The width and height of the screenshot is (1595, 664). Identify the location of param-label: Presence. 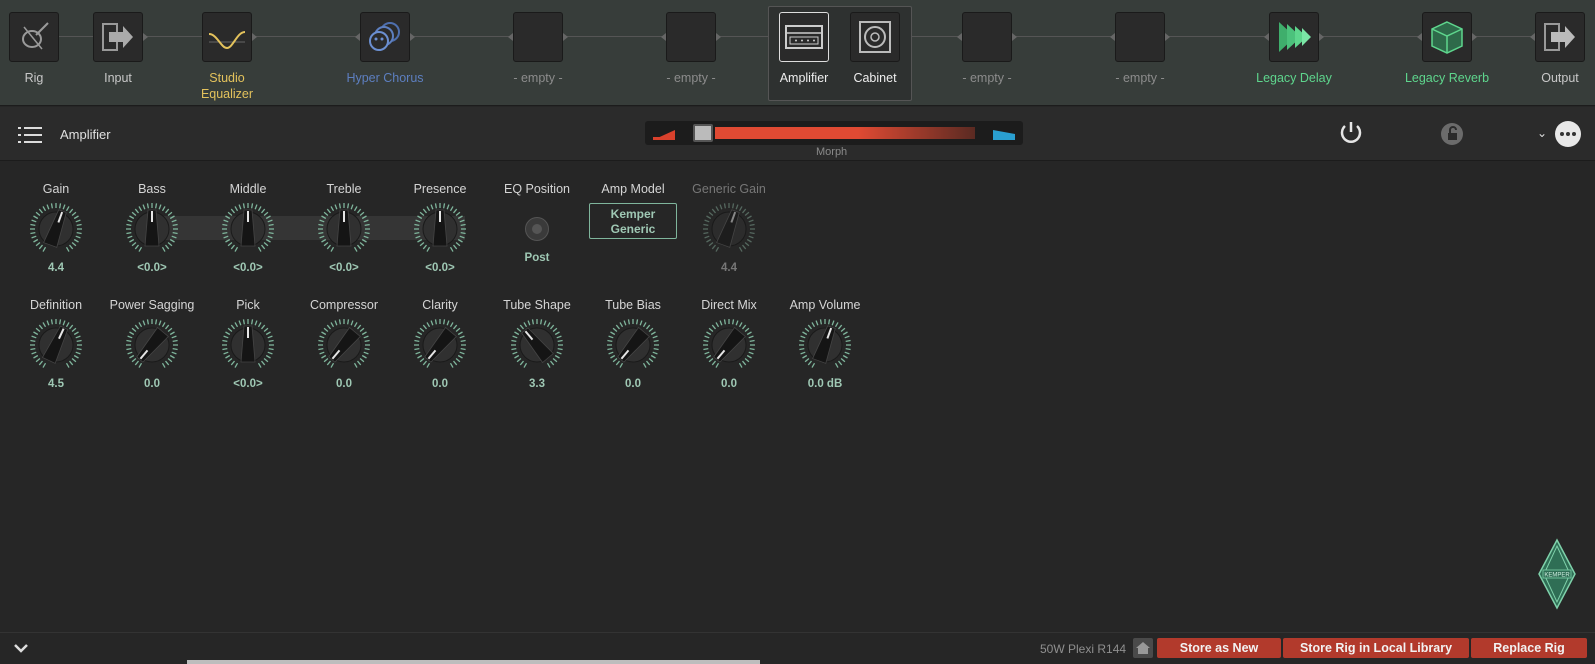
(440, 189).